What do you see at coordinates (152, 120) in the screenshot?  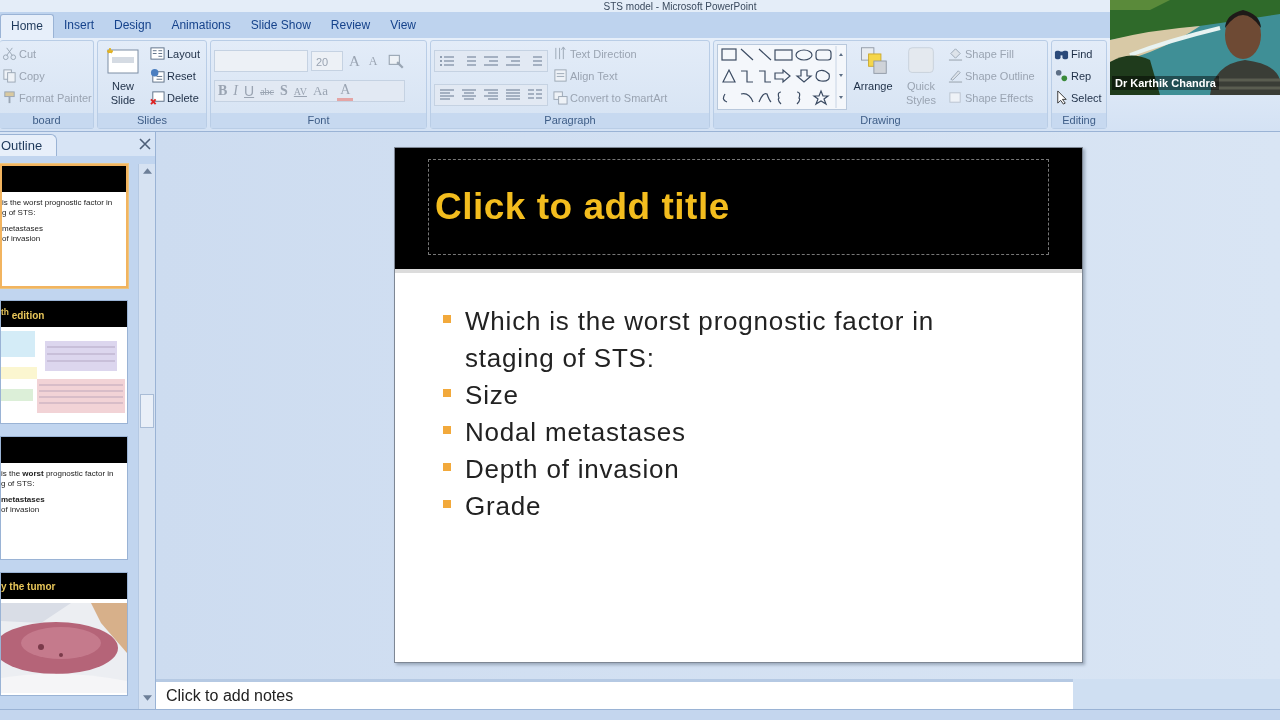 I see `group-label: Slides` at bounding box center [152, 120].